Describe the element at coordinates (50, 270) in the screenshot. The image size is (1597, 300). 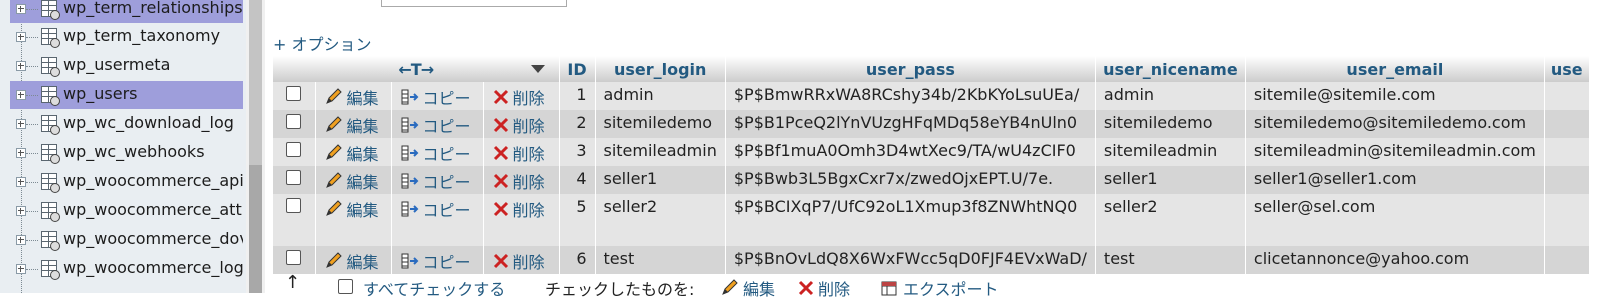
I see `table-icon` at that location.